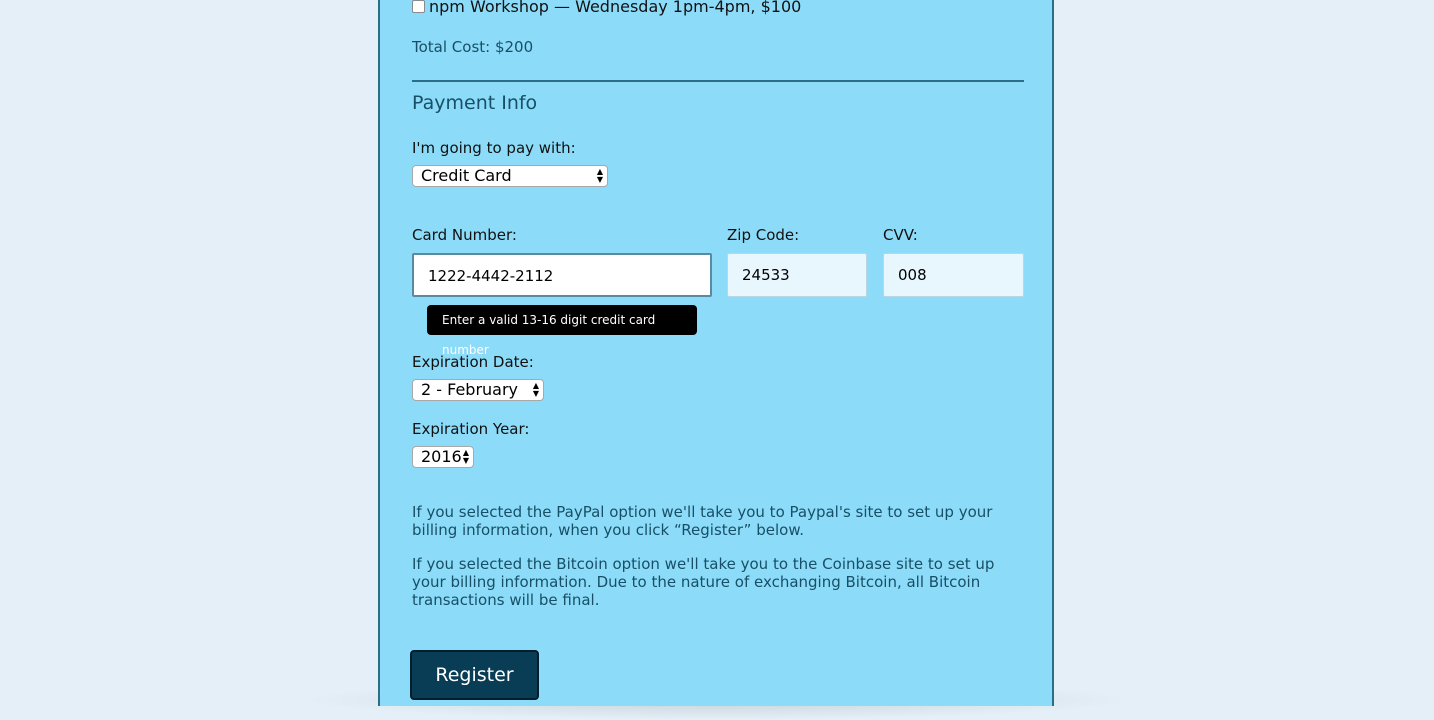 This screenshot has width=1434, height=720. I want to click on expiration-month-select: 2 - February ▲ ▼, so click(478, 390).